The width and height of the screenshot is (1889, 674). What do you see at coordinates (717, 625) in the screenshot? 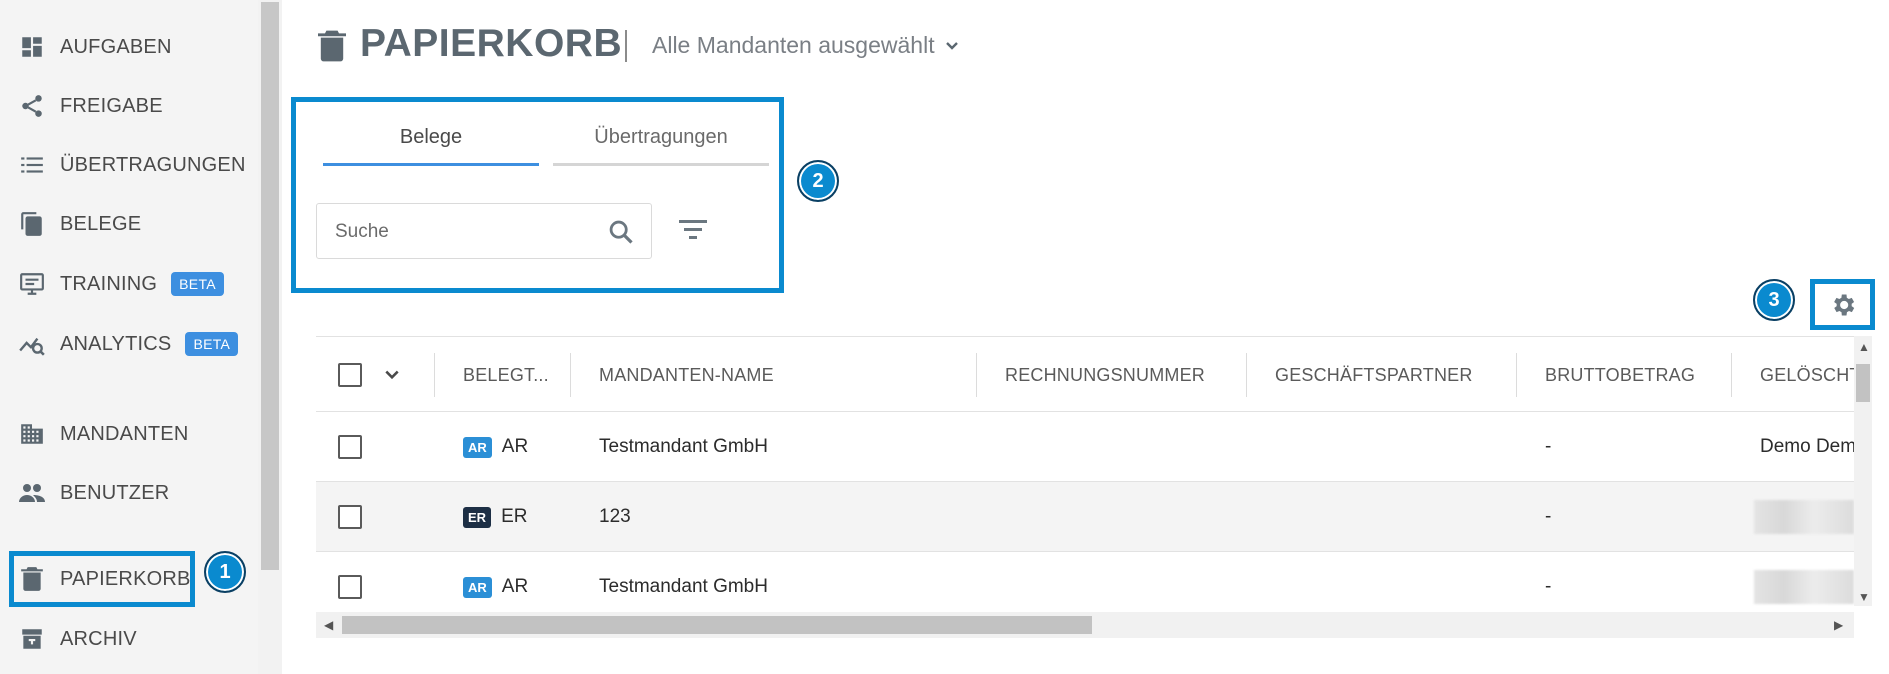
I see `horizontal-scroll-thumb` at bounding box center [717, 625].